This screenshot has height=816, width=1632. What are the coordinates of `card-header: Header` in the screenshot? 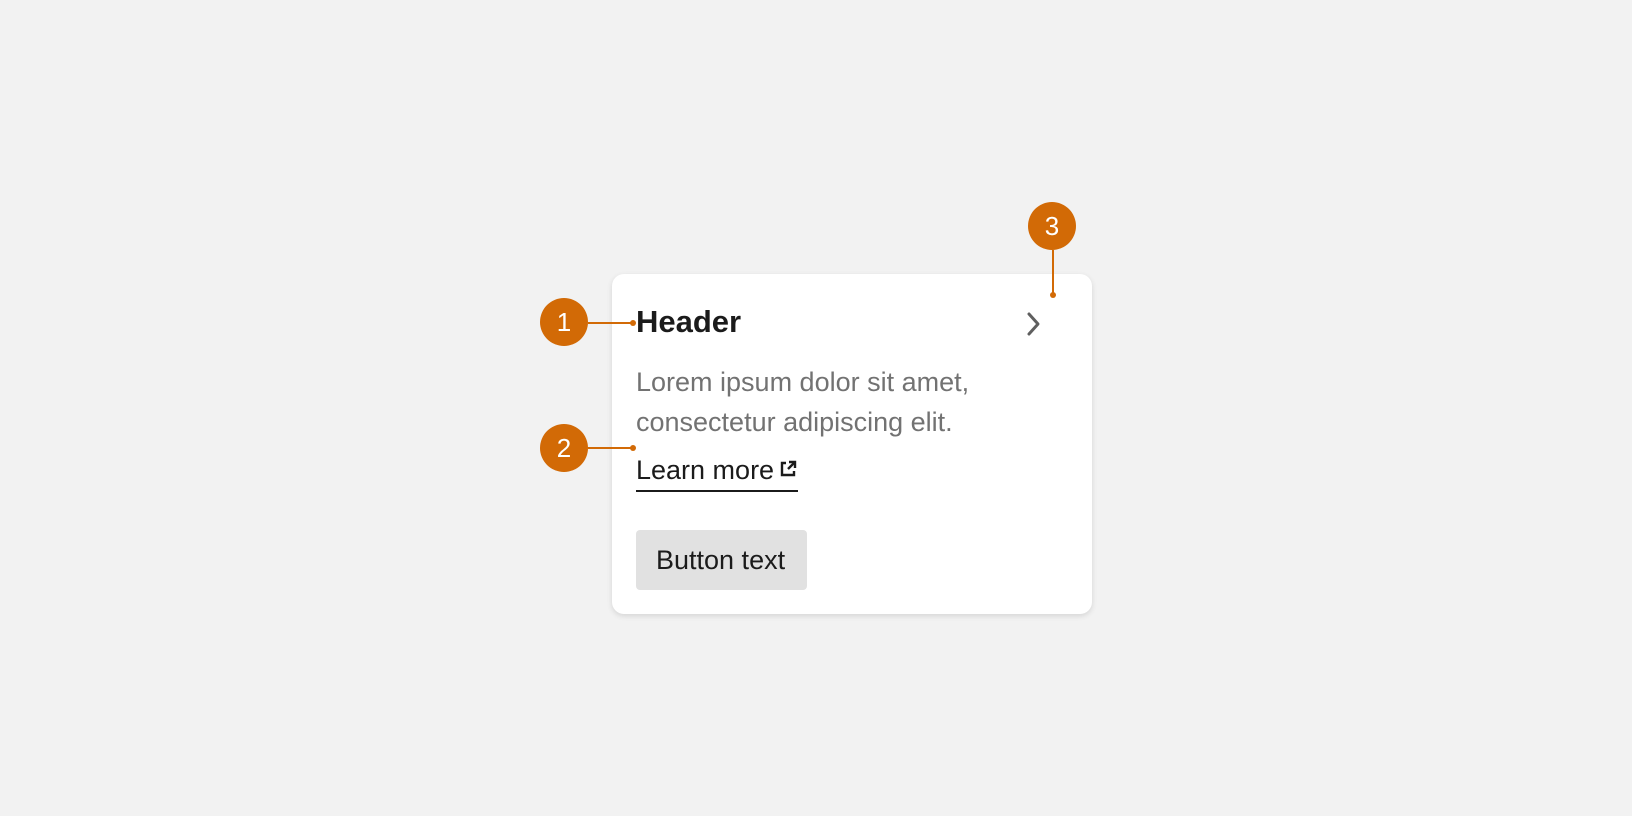 It's located at (689, 321).